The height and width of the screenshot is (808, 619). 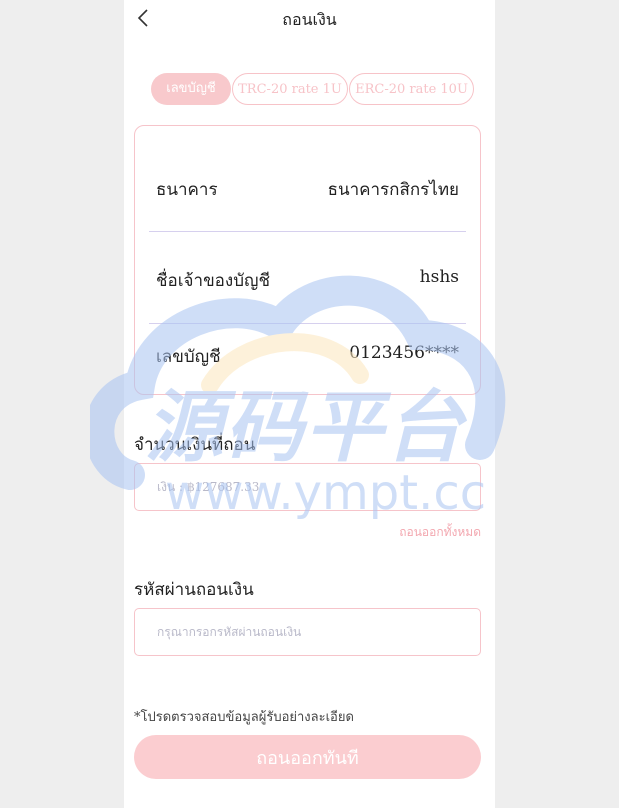 I want to click on page-title: ถอนเงิน, so click(x=309, y=19).